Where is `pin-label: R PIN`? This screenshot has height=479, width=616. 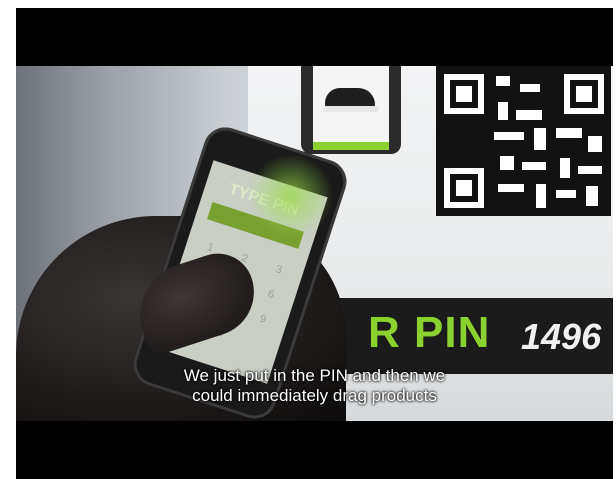
pin-label: R PIN is located at coordinates (429, 332).